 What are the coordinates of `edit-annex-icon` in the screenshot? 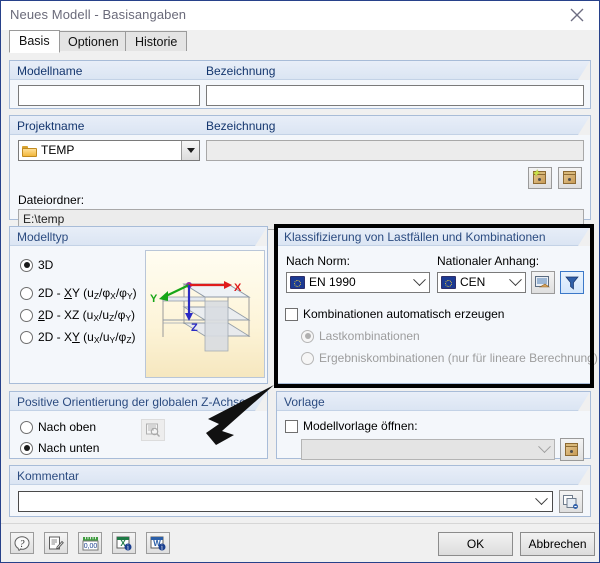 It's located at (542, 281).